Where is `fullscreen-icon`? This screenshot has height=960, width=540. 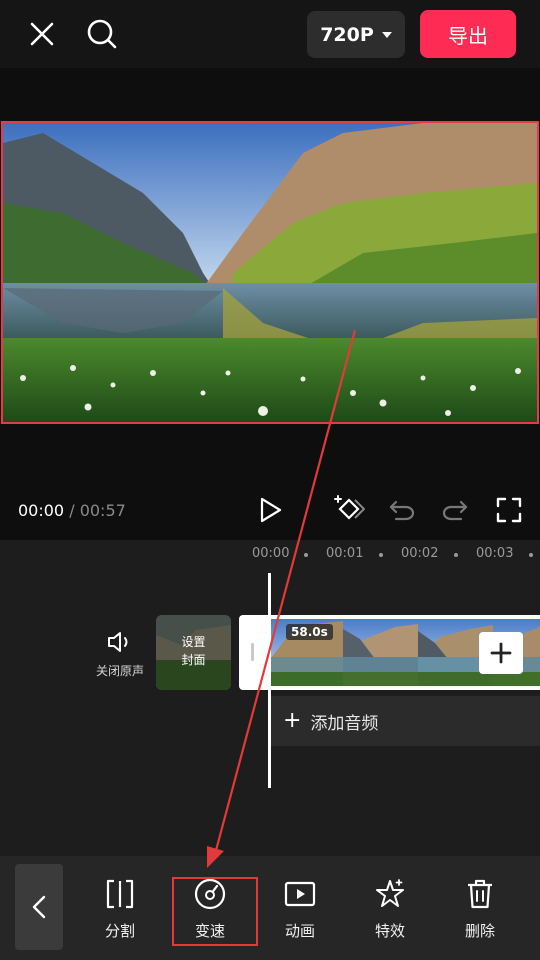
fullscreen-icon is located at coordinates (509, 510).